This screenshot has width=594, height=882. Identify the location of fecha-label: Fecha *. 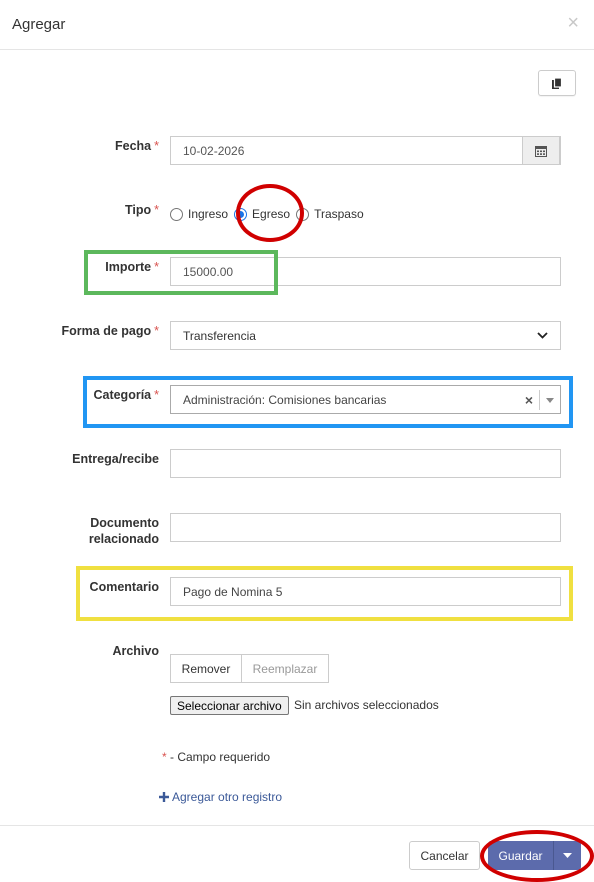
(136, 146).